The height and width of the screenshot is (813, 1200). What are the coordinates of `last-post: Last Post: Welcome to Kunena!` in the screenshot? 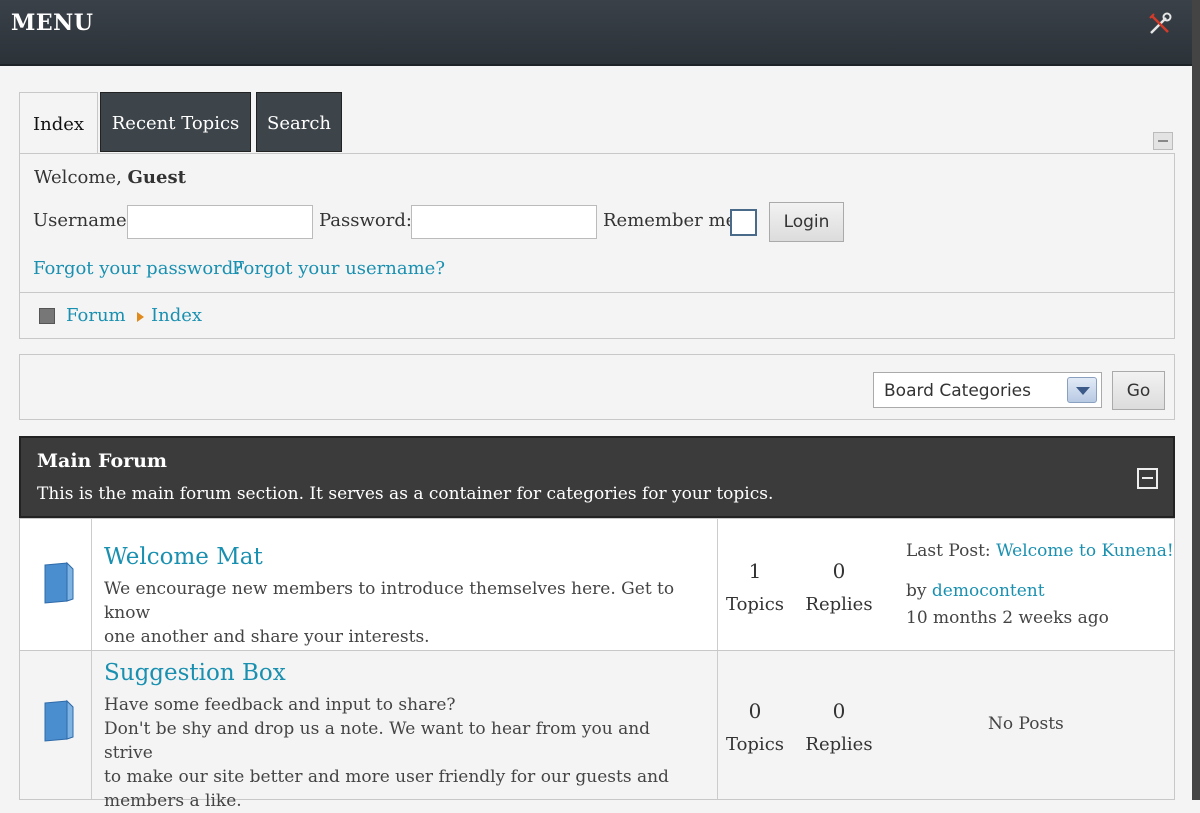 It's located at (1040, 551).